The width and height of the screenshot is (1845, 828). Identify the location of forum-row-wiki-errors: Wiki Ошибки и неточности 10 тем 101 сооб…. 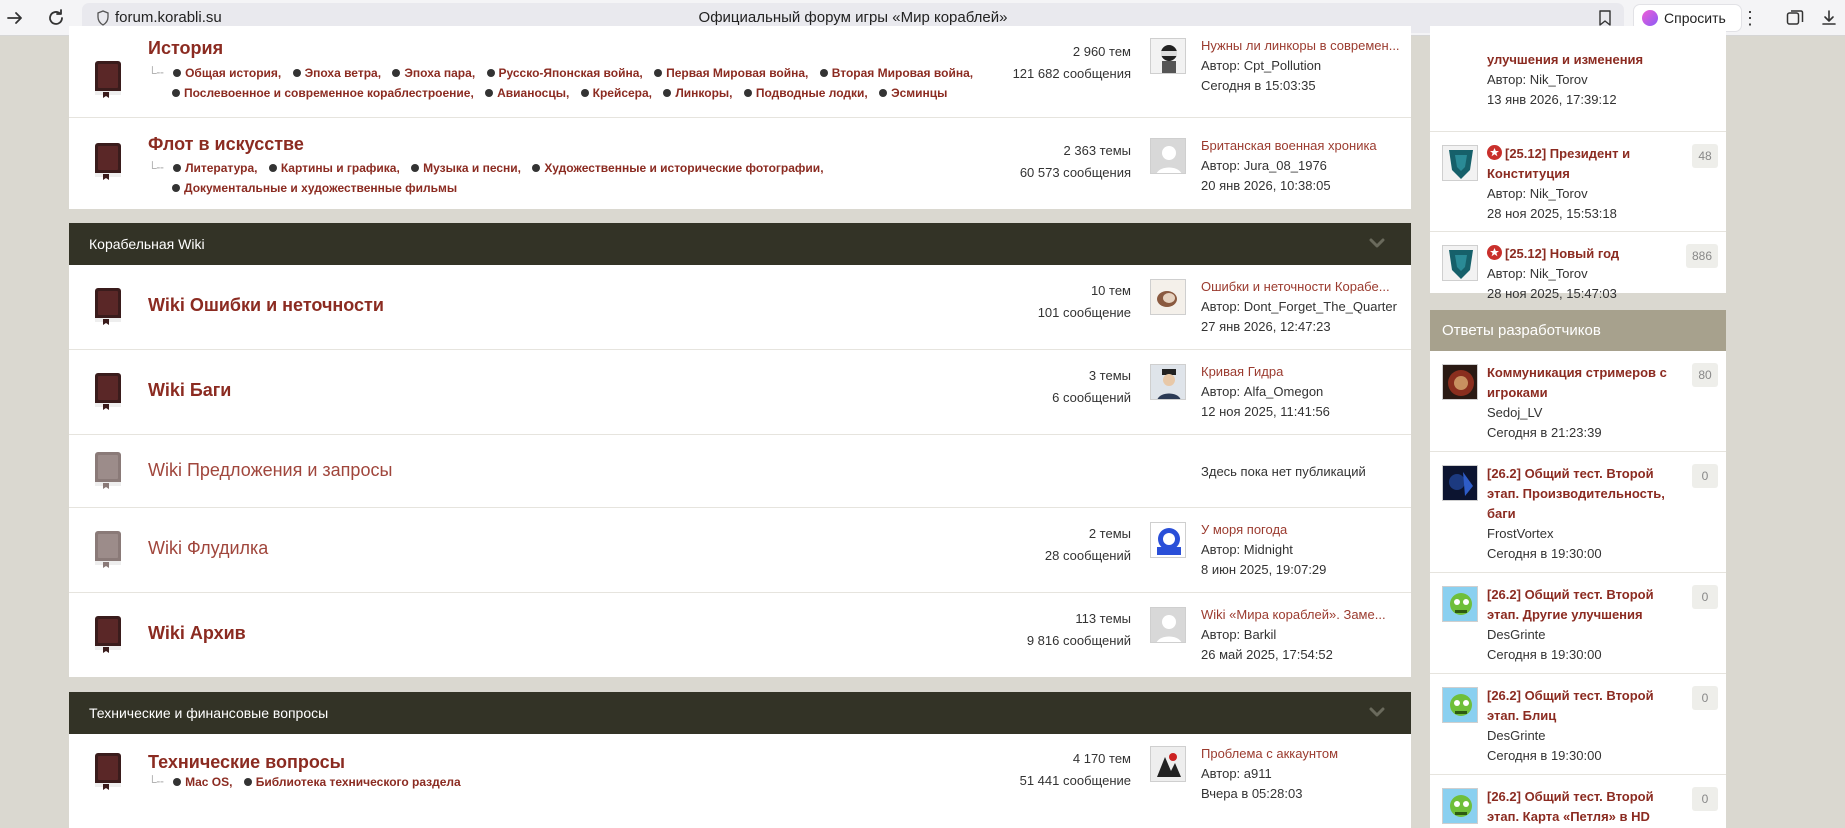
(740, 307).